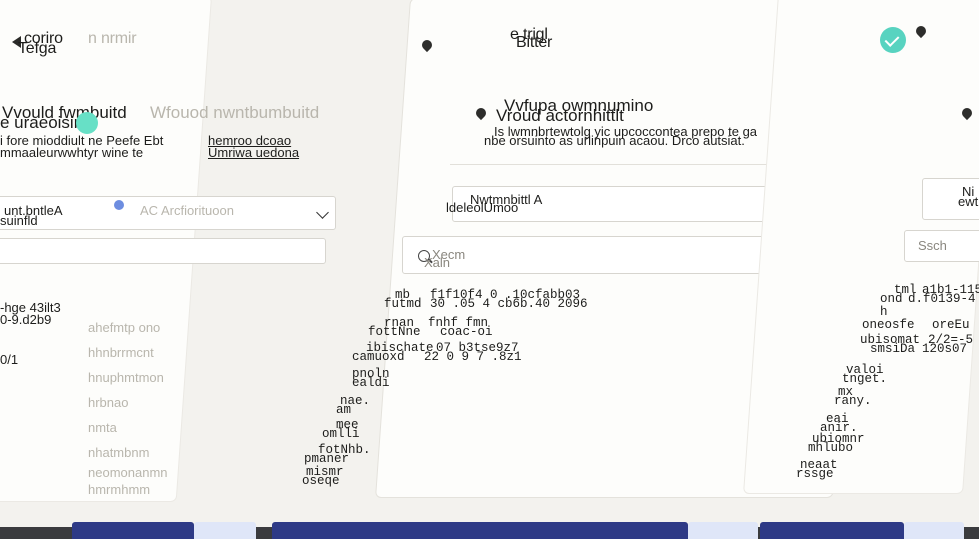 The height and width of the screenshot is (539, 979). Describe the element at coordinates (945, 349) in the screenshot. I see `right-row-value: 120s07` at that location.